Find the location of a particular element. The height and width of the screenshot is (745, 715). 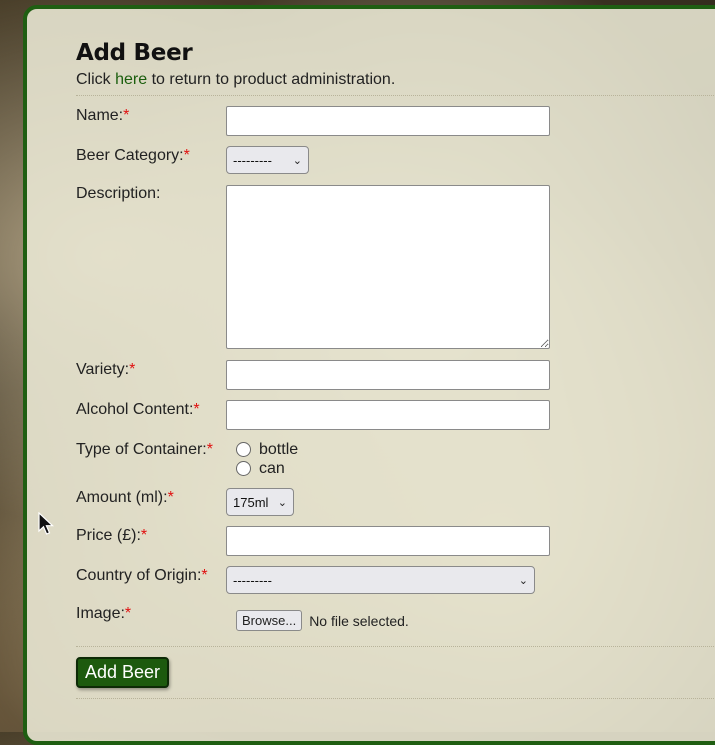

container-radio-group: bottle can is located at coordinates (267, 459).